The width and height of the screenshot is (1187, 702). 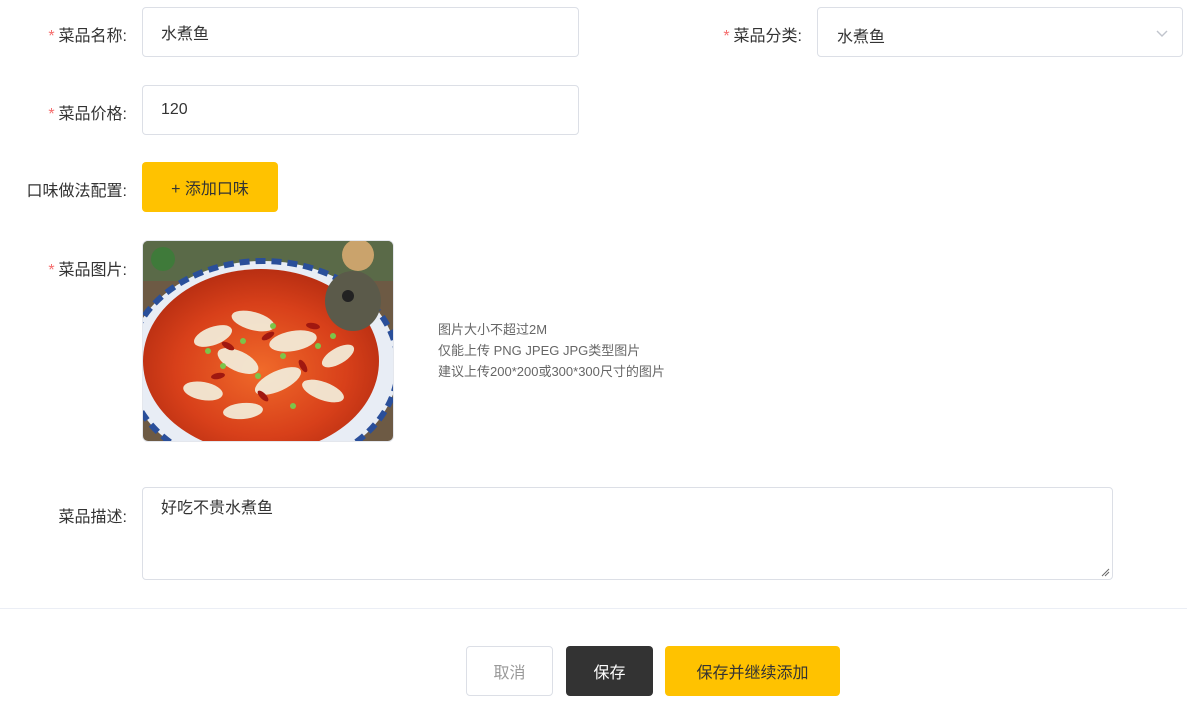 I want to click on chevron-down-icon, so click(x=1162, y=33).